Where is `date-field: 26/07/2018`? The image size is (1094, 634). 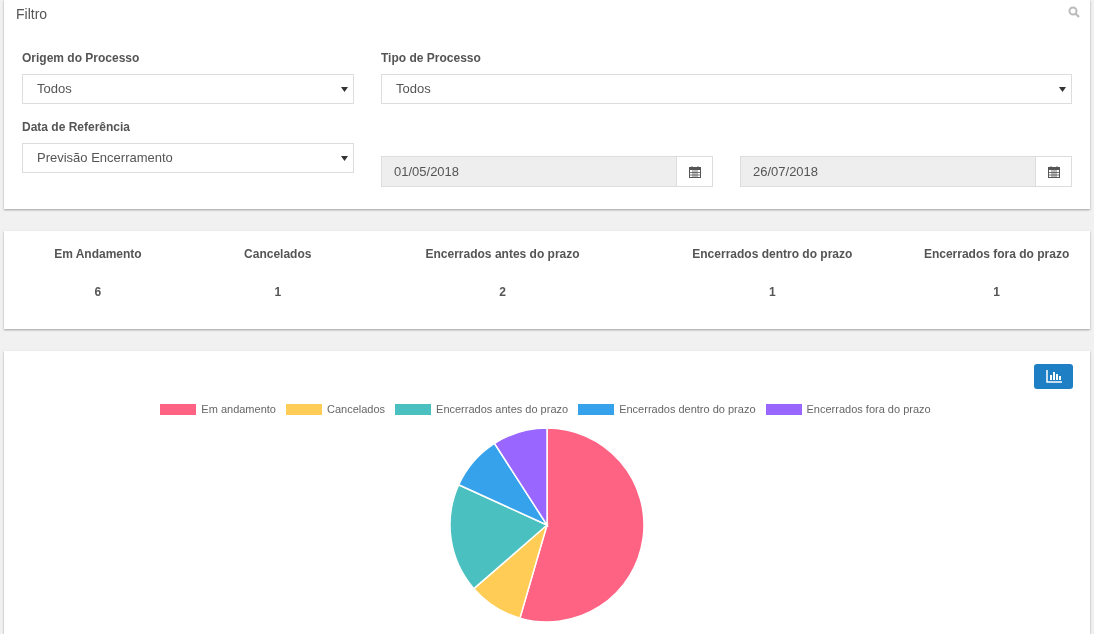
date-field: 26/07/2018 is located at coordinates (888, 171).